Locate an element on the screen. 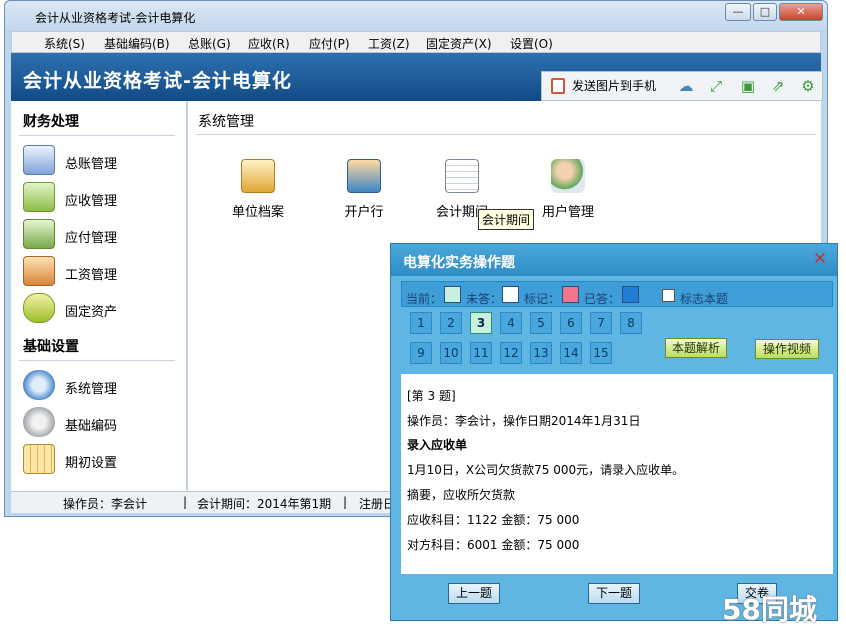 Image resolution: width=846 pixels, height=628 pixels. export-icon: ⇗ is located at coordinates (778, 86).